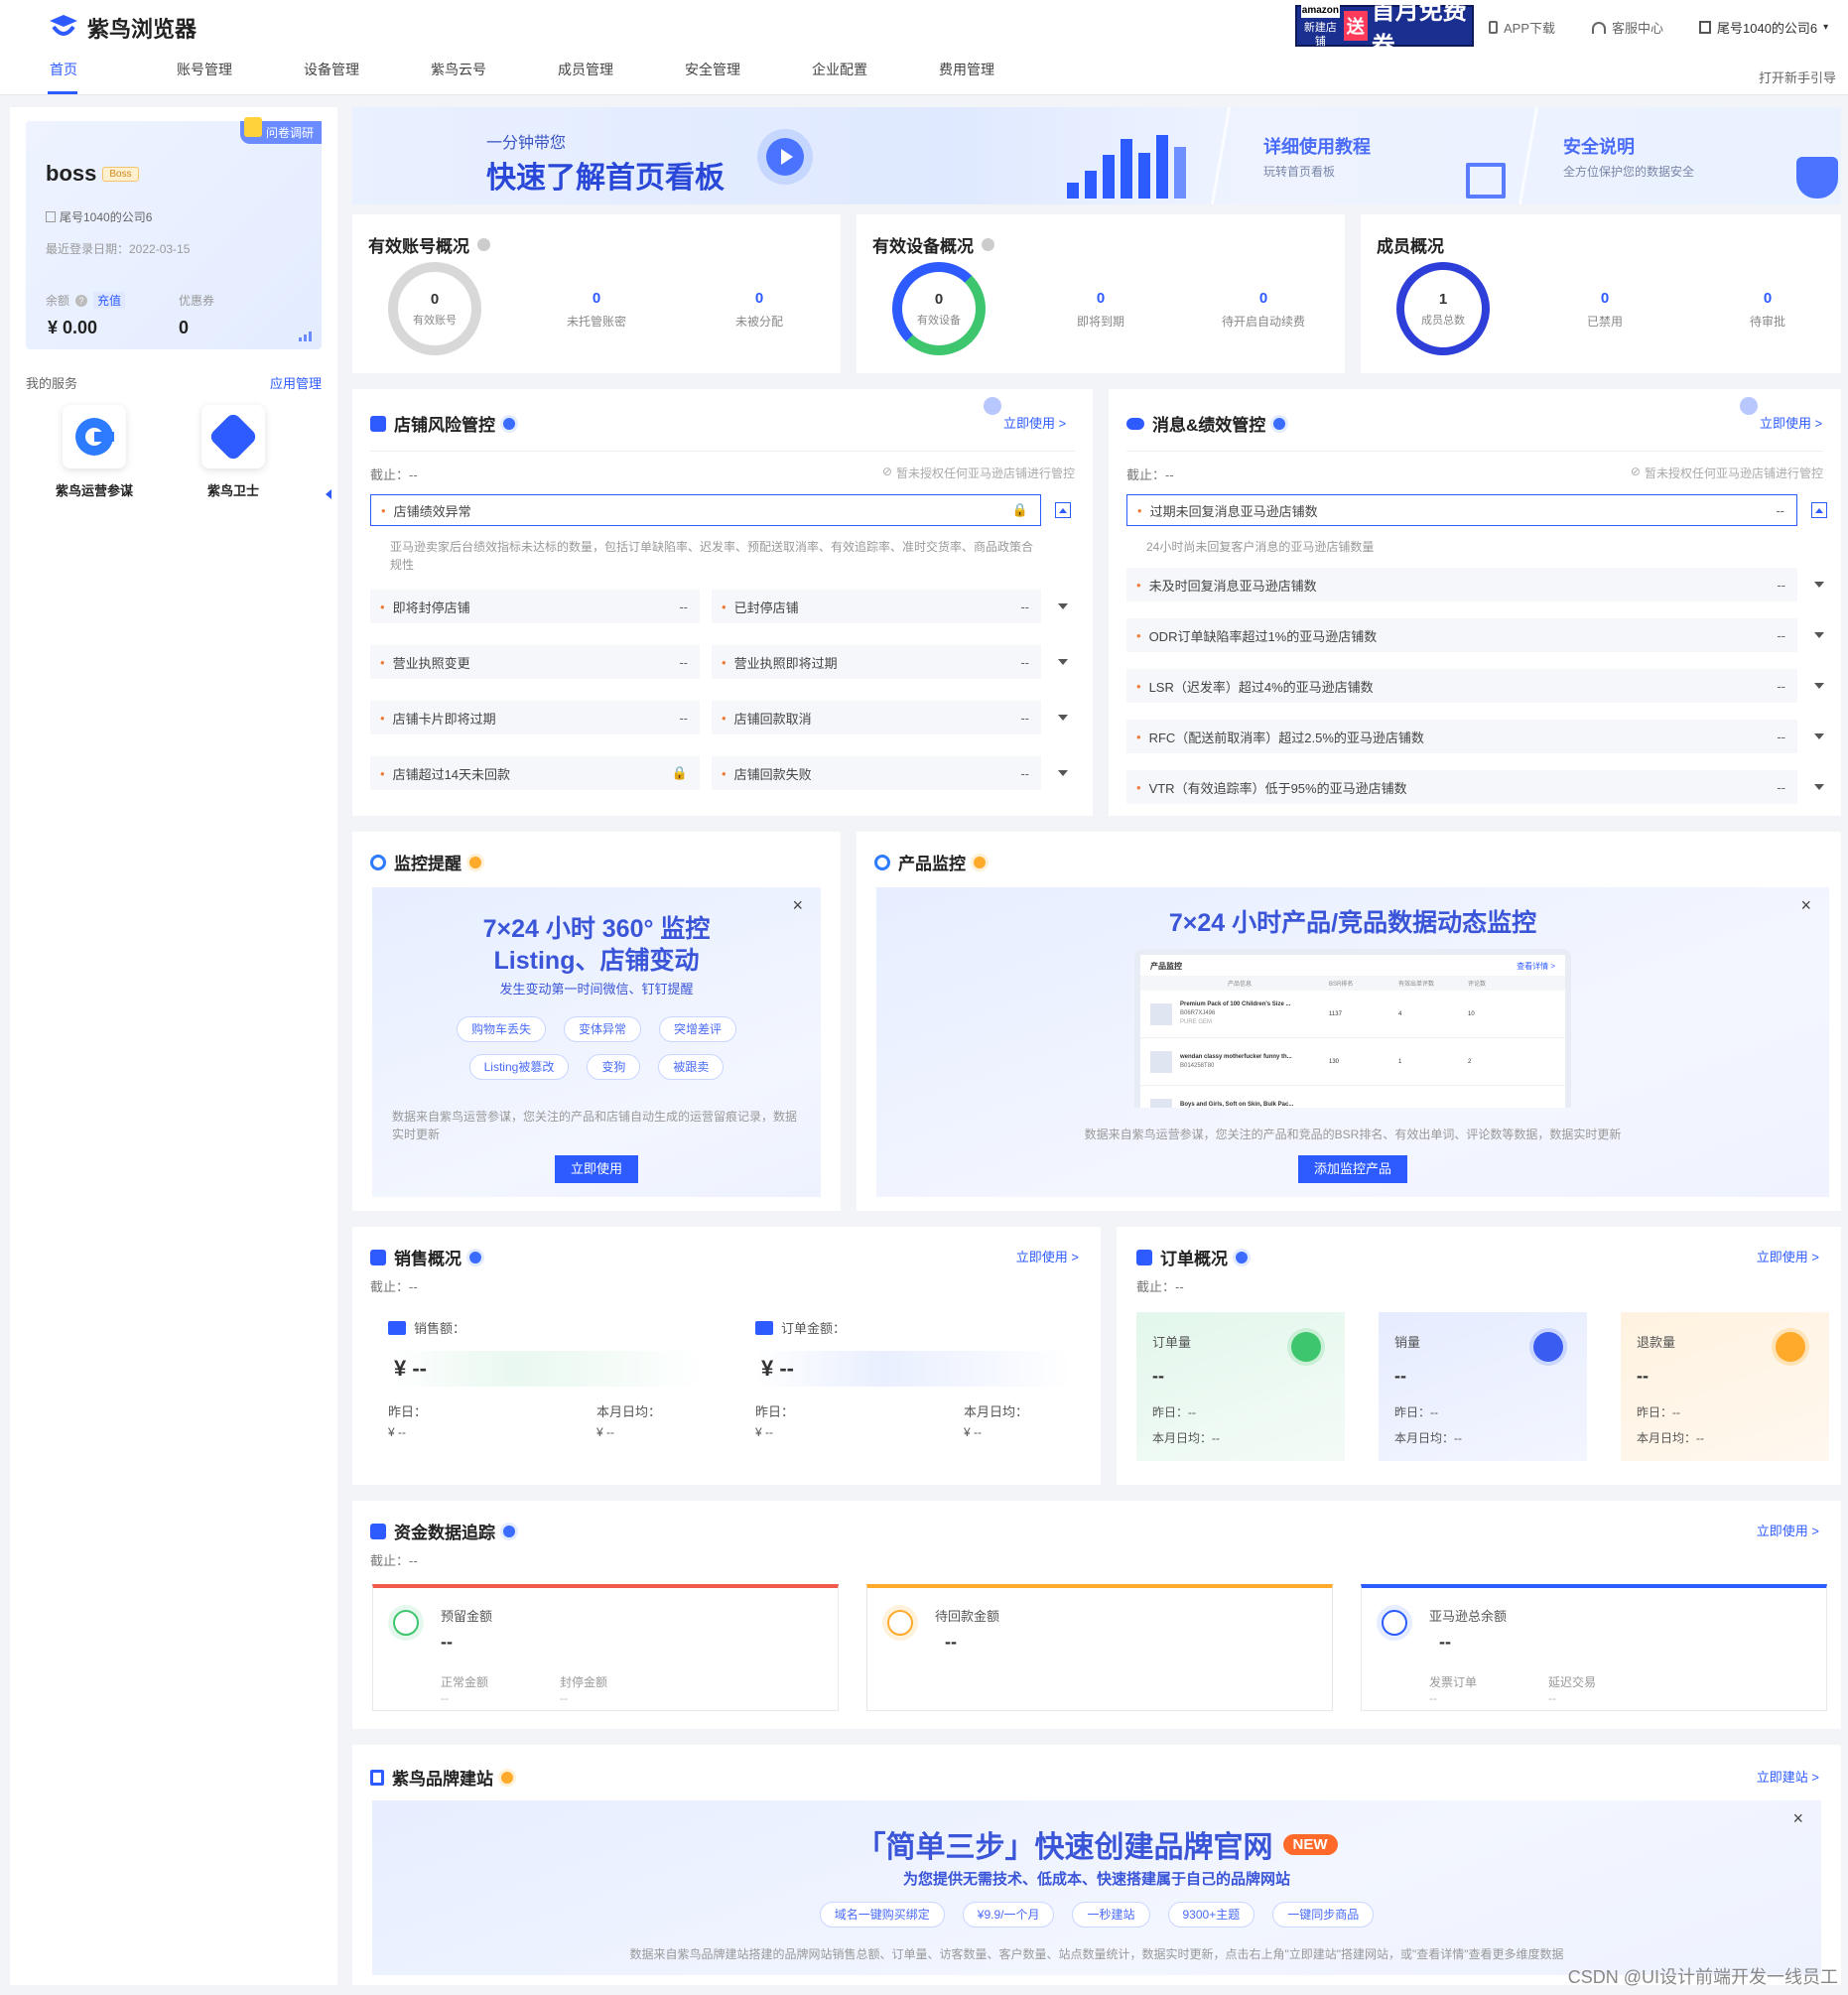 Image resolution: width=1848 pixels, height=1995 pixels. What do you see at coordinates (1352, 1169) in the screenshot?
I see `add-product-button: 添加监控产品` at bounding box center [1352, 1169].